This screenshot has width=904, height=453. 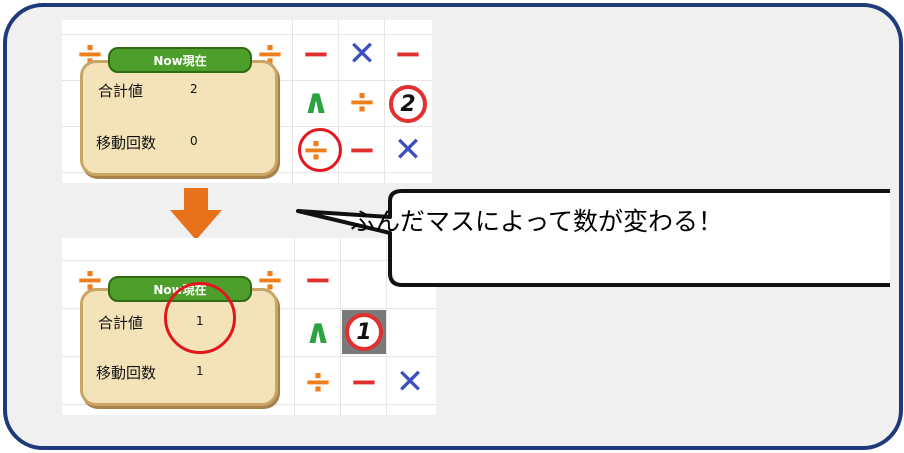 I want to click on number-tile: 1, so click(x=364, y=332).